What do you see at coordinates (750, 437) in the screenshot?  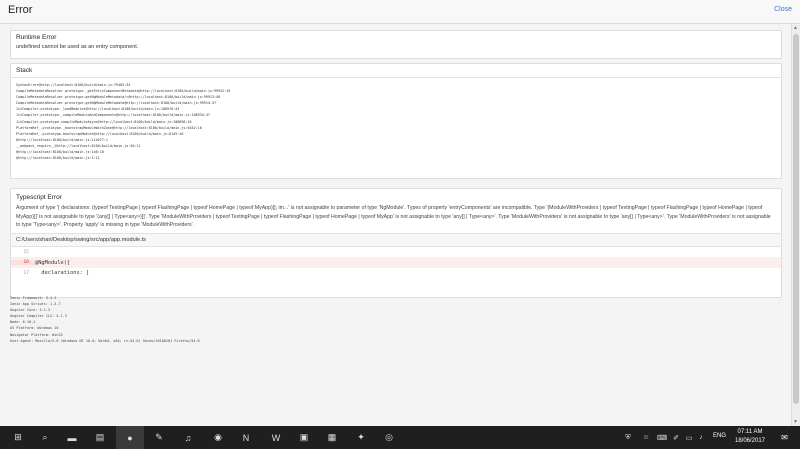 I see `clock: 07:11 AM 18/06/2017` at bounding box center [750, 437].